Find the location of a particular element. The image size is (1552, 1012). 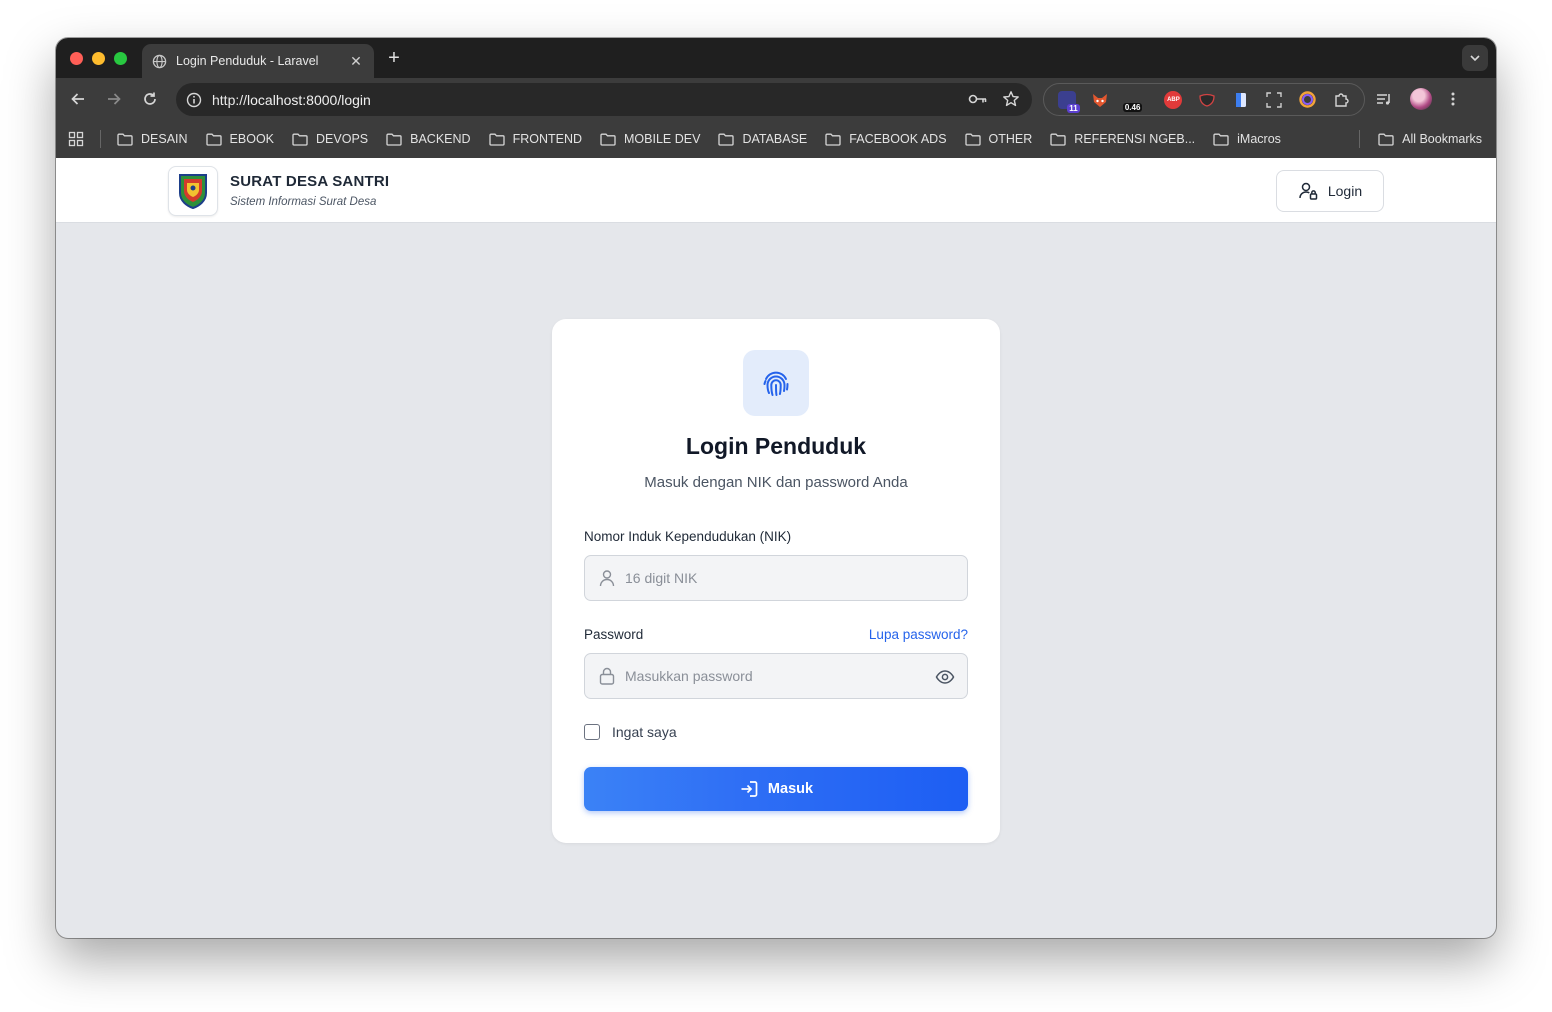

screenshot-extension-icon is located at coordinates (1274, 100).